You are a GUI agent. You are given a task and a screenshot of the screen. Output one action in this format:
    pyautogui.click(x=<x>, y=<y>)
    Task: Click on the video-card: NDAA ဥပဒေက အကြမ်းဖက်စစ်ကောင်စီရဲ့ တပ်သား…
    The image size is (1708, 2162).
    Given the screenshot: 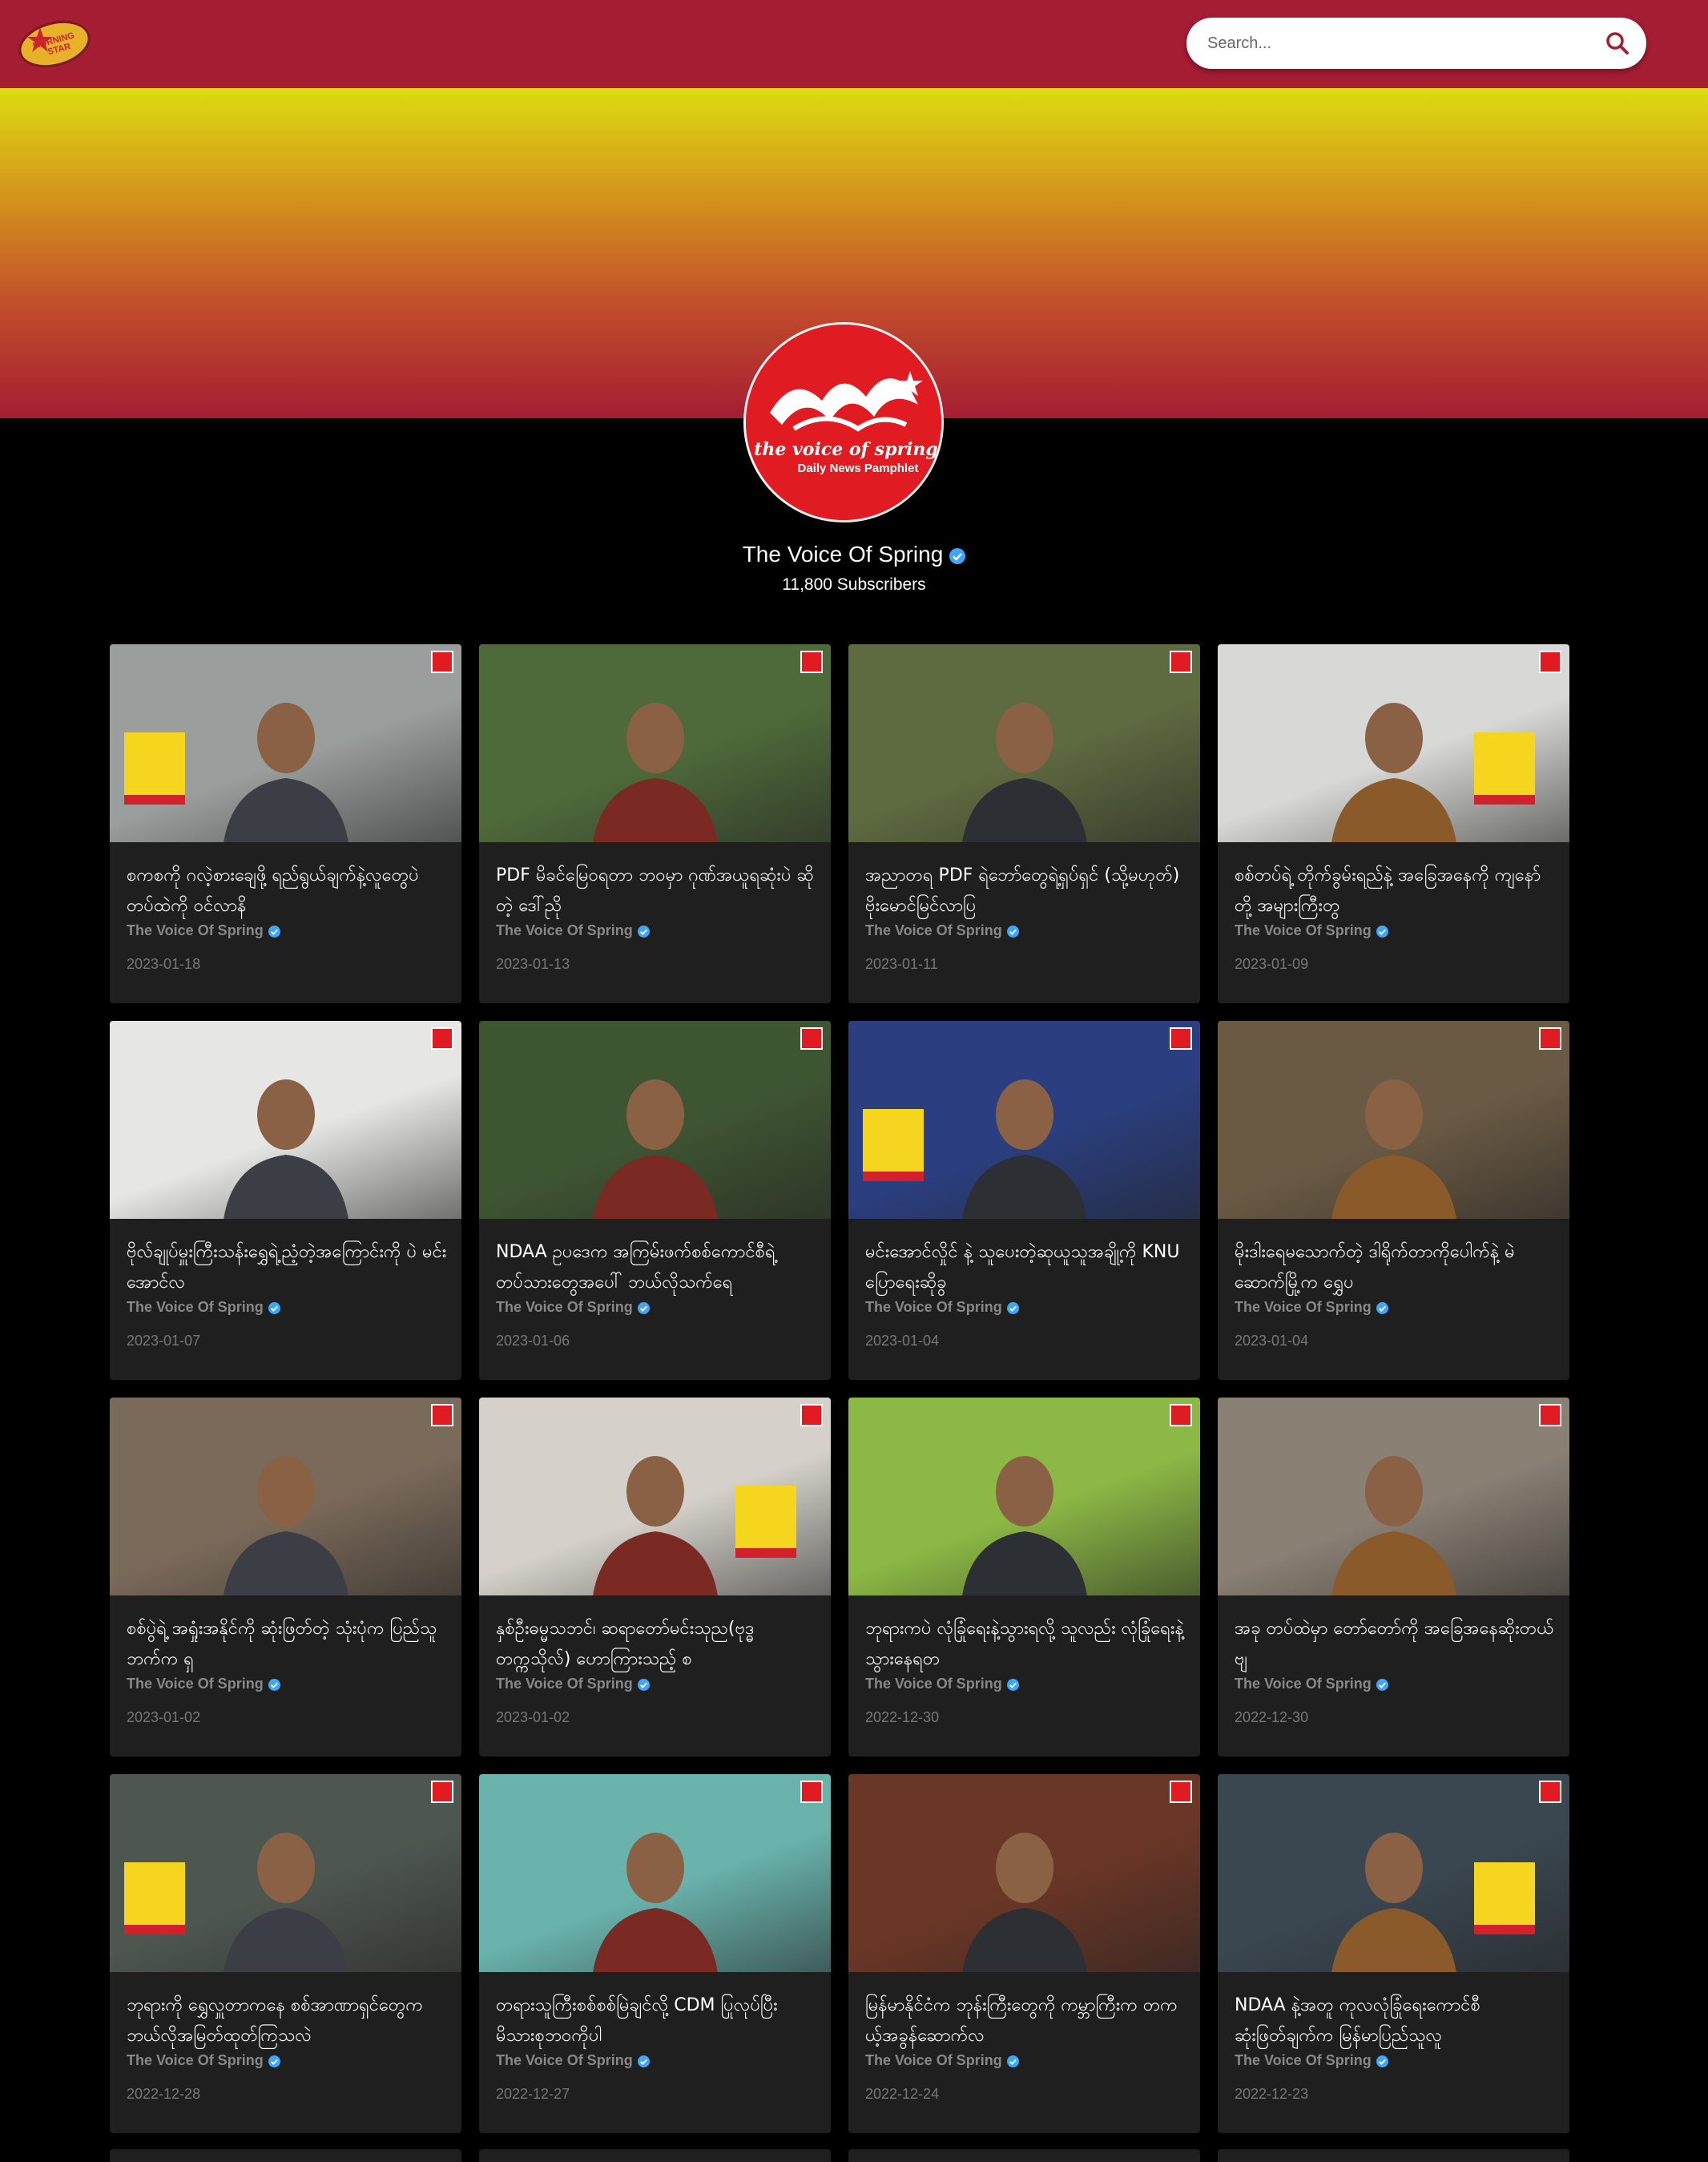 What is the action you would take?
    pyautogui.click(x=655, y=1200)
    